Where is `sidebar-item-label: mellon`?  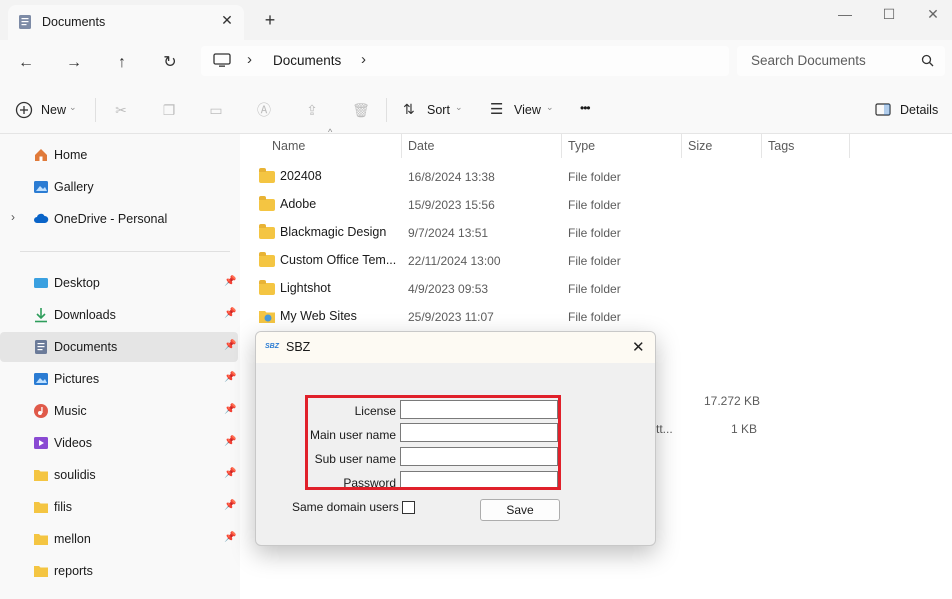 sidebar-item-label: mellon is located at coordinates (72, 539).